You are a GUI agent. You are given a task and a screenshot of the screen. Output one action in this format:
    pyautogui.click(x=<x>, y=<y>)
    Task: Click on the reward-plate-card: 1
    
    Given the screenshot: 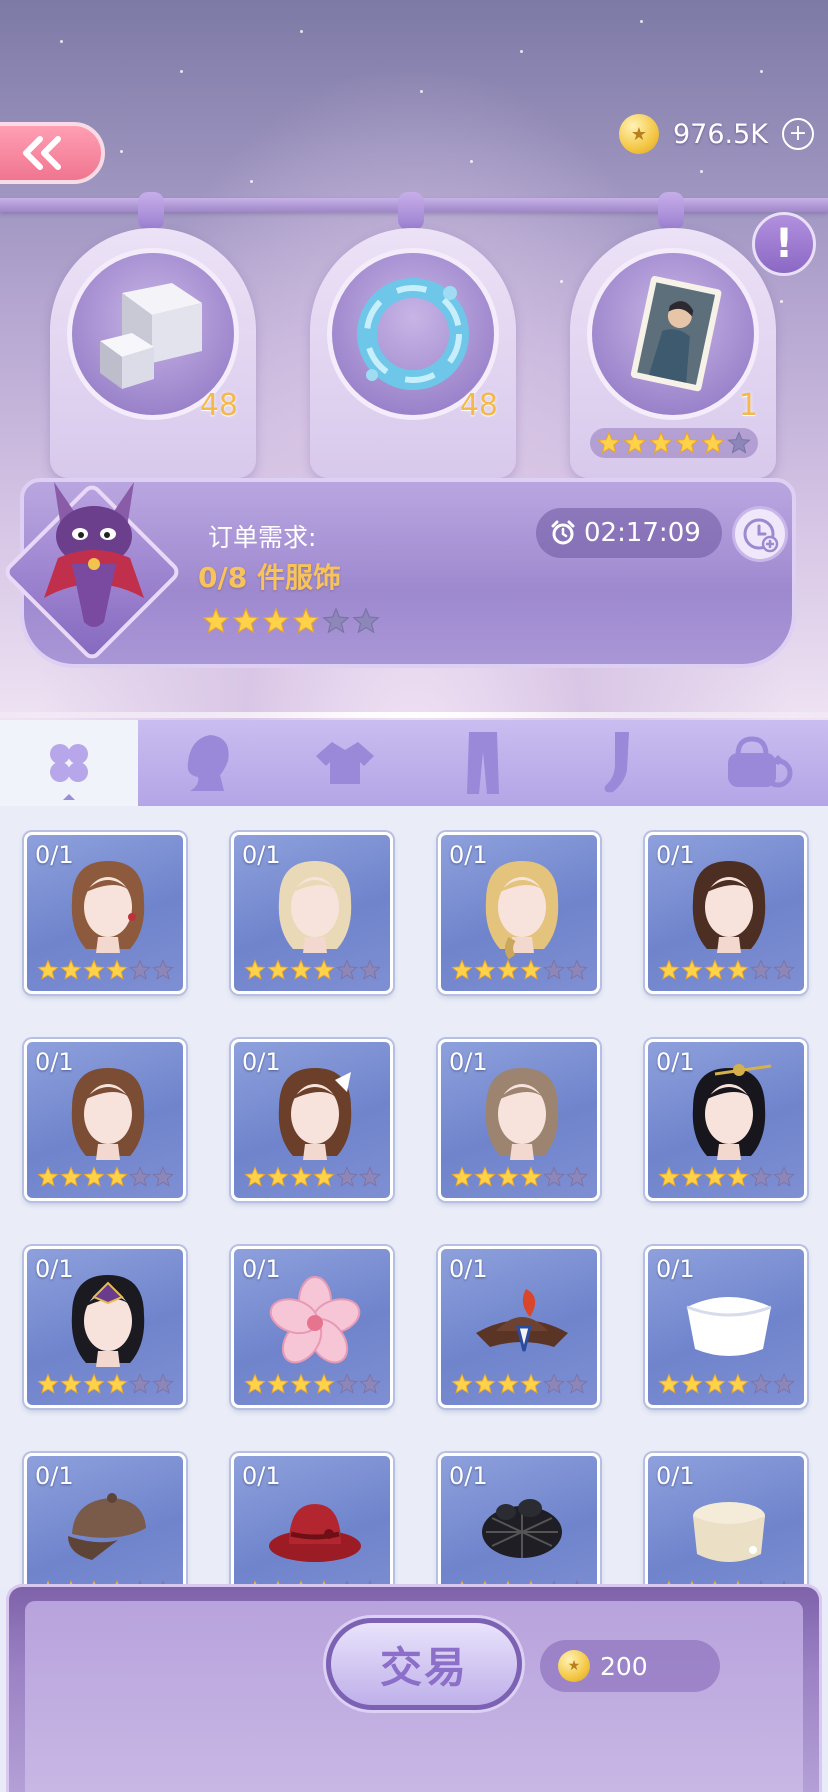 What is the action you would take?
    pyautogui.click(x=673, y=353)
    